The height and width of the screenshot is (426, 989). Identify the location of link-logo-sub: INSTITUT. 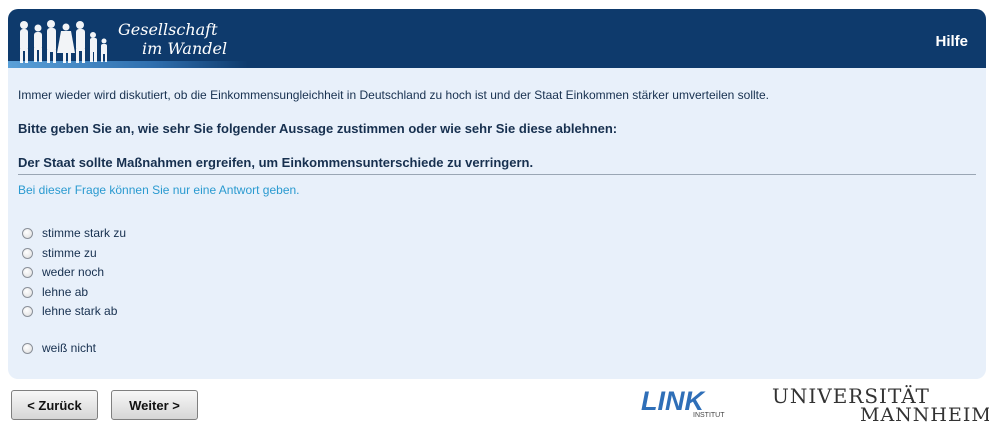
(709, 415).